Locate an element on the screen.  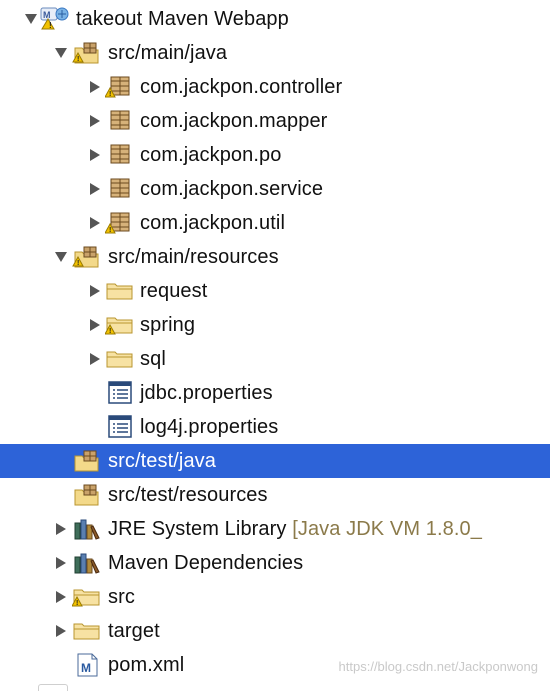
library-decoration: [Java JDK VM 1.8.0_ is located at coordinates (387, 529).